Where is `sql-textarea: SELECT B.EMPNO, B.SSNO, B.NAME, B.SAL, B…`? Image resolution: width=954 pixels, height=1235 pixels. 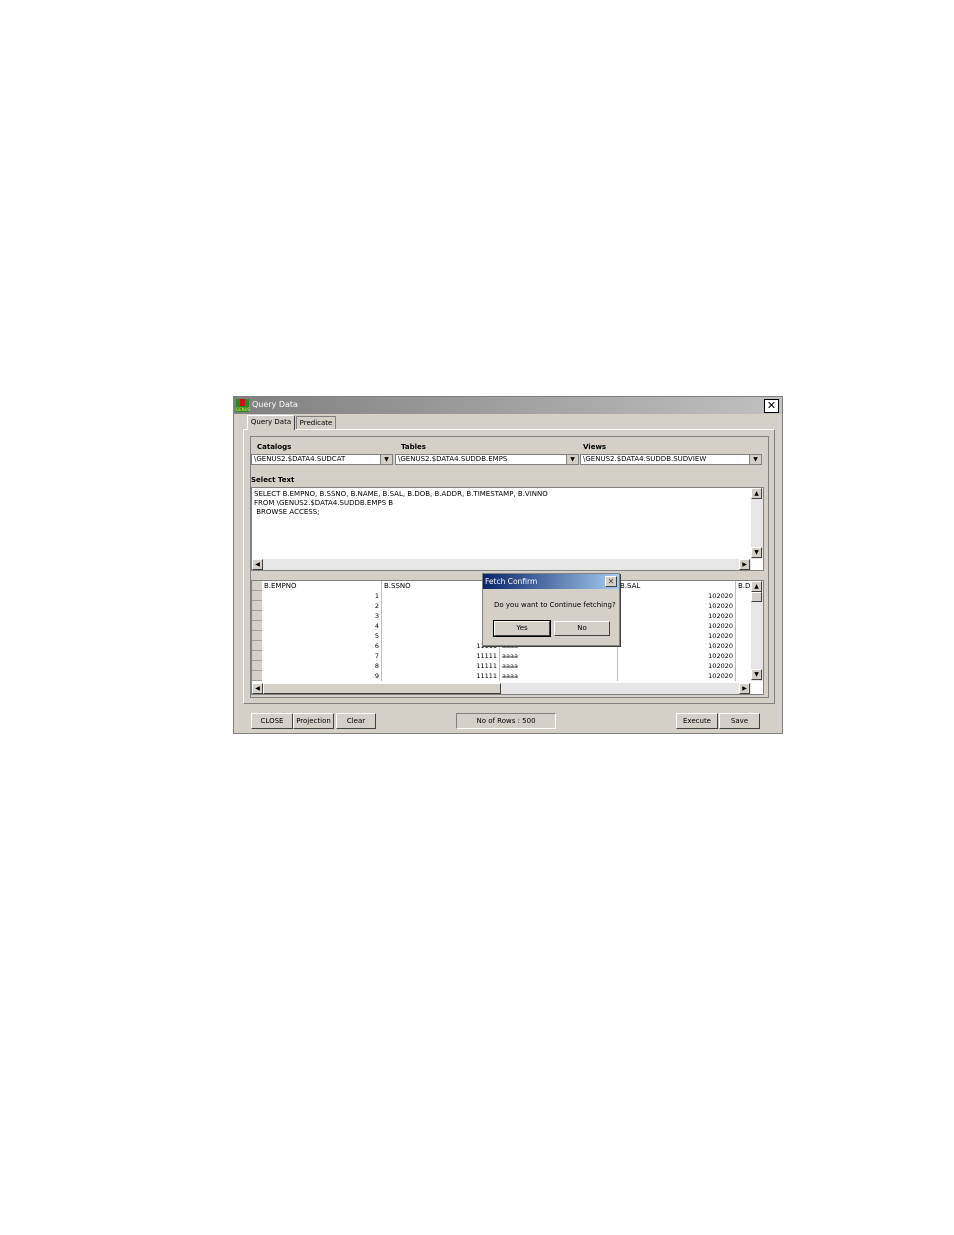 sql-textarea: SELECT B.EMPNO, B.SSNO, B.NAME, B.SAL, B… is located at coordinates (507, 529).